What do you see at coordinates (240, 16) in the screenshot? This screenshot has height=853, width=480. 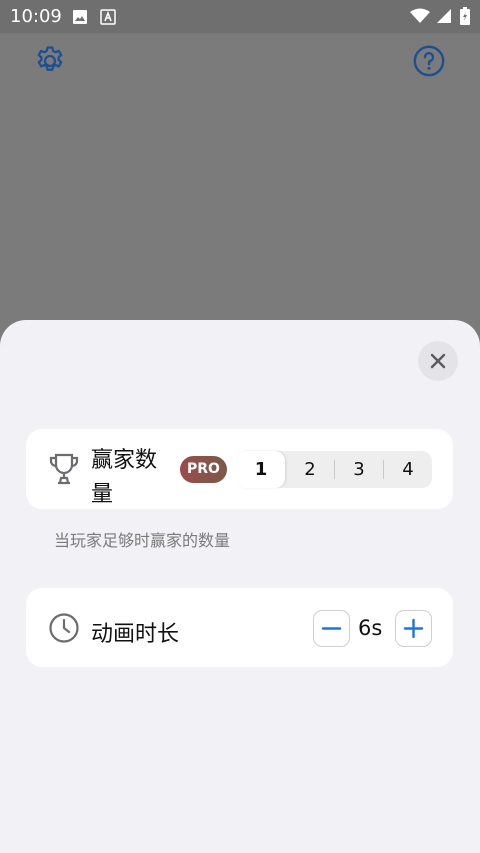 I see `status-bar: 10:09` at bounding box center [240, 16].